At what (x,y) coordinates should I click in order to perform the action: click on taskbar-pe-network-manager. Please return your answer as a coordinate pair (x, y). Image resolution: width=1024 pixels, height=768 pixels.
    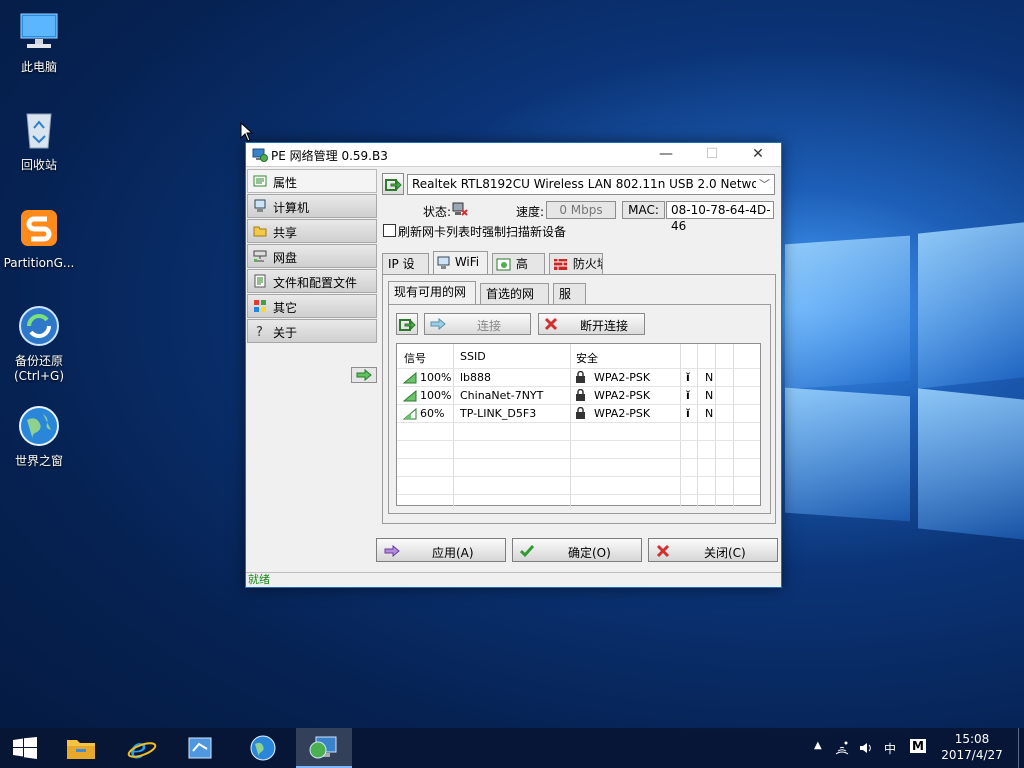
    Looking at the image, I should click on (324, 748).